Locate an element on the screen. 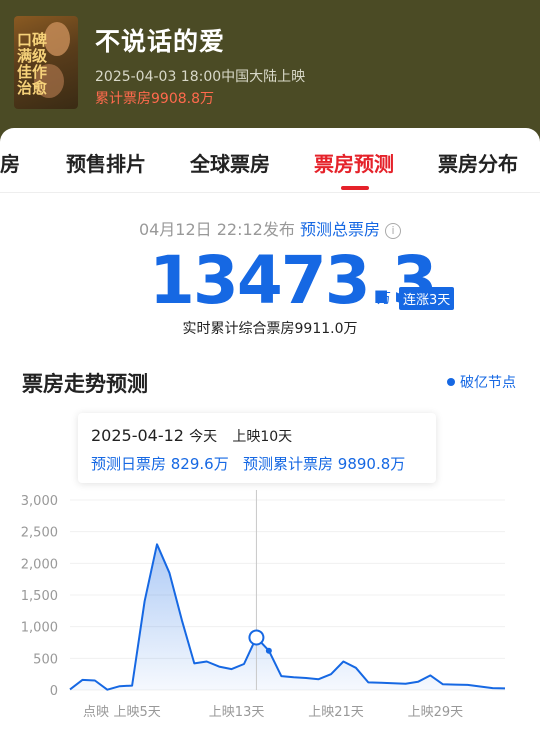 The image size is (540, 748). y-tick-label: 0 is located at coordinates (54, 691).